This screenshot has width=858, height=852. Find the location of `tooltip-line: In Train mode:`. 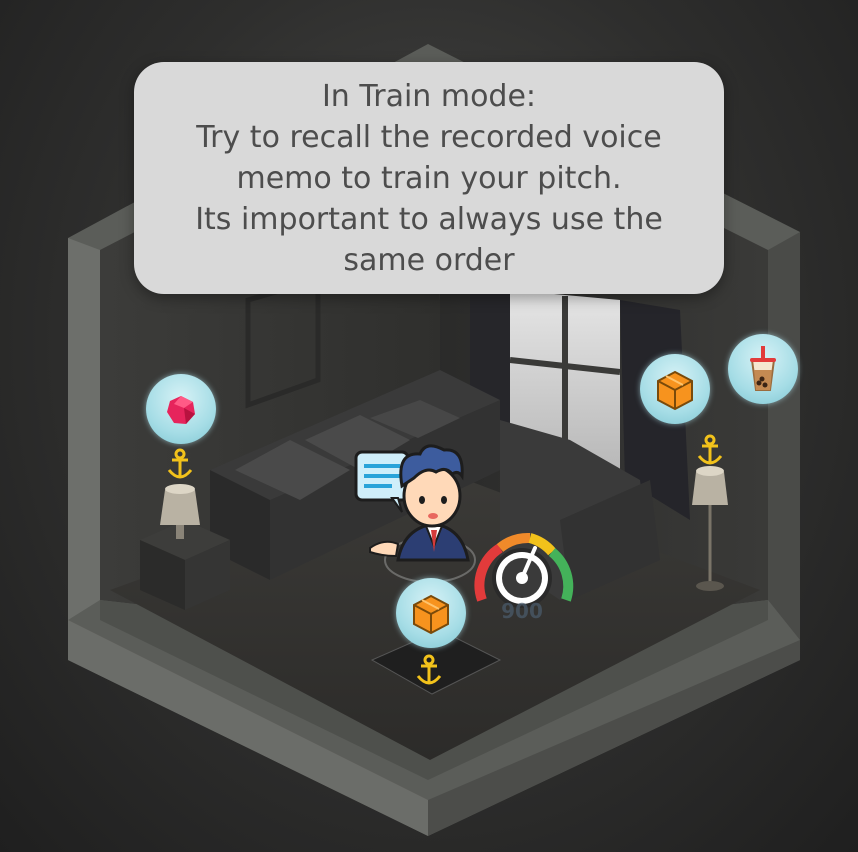

tooltip-line: In Train mode: is located at coordinates (429, 96).